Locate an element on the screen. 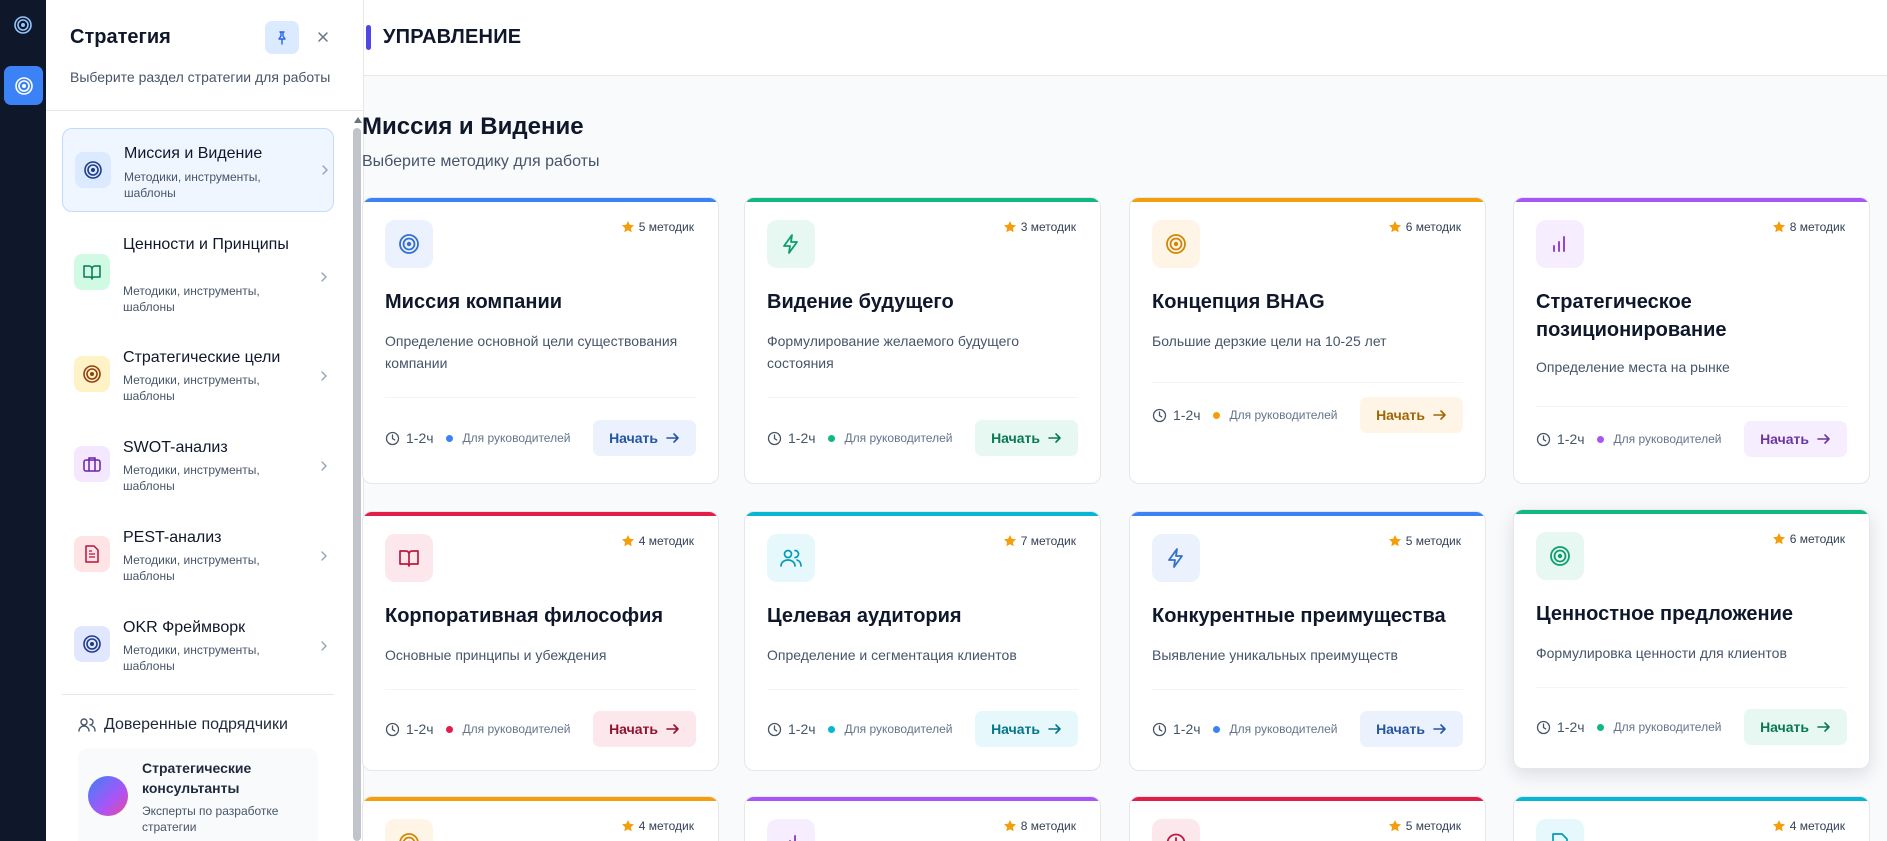 This screenshot has height=841, width=1887. scroll-up-arrow-icon is located at coordinates (358, 120).